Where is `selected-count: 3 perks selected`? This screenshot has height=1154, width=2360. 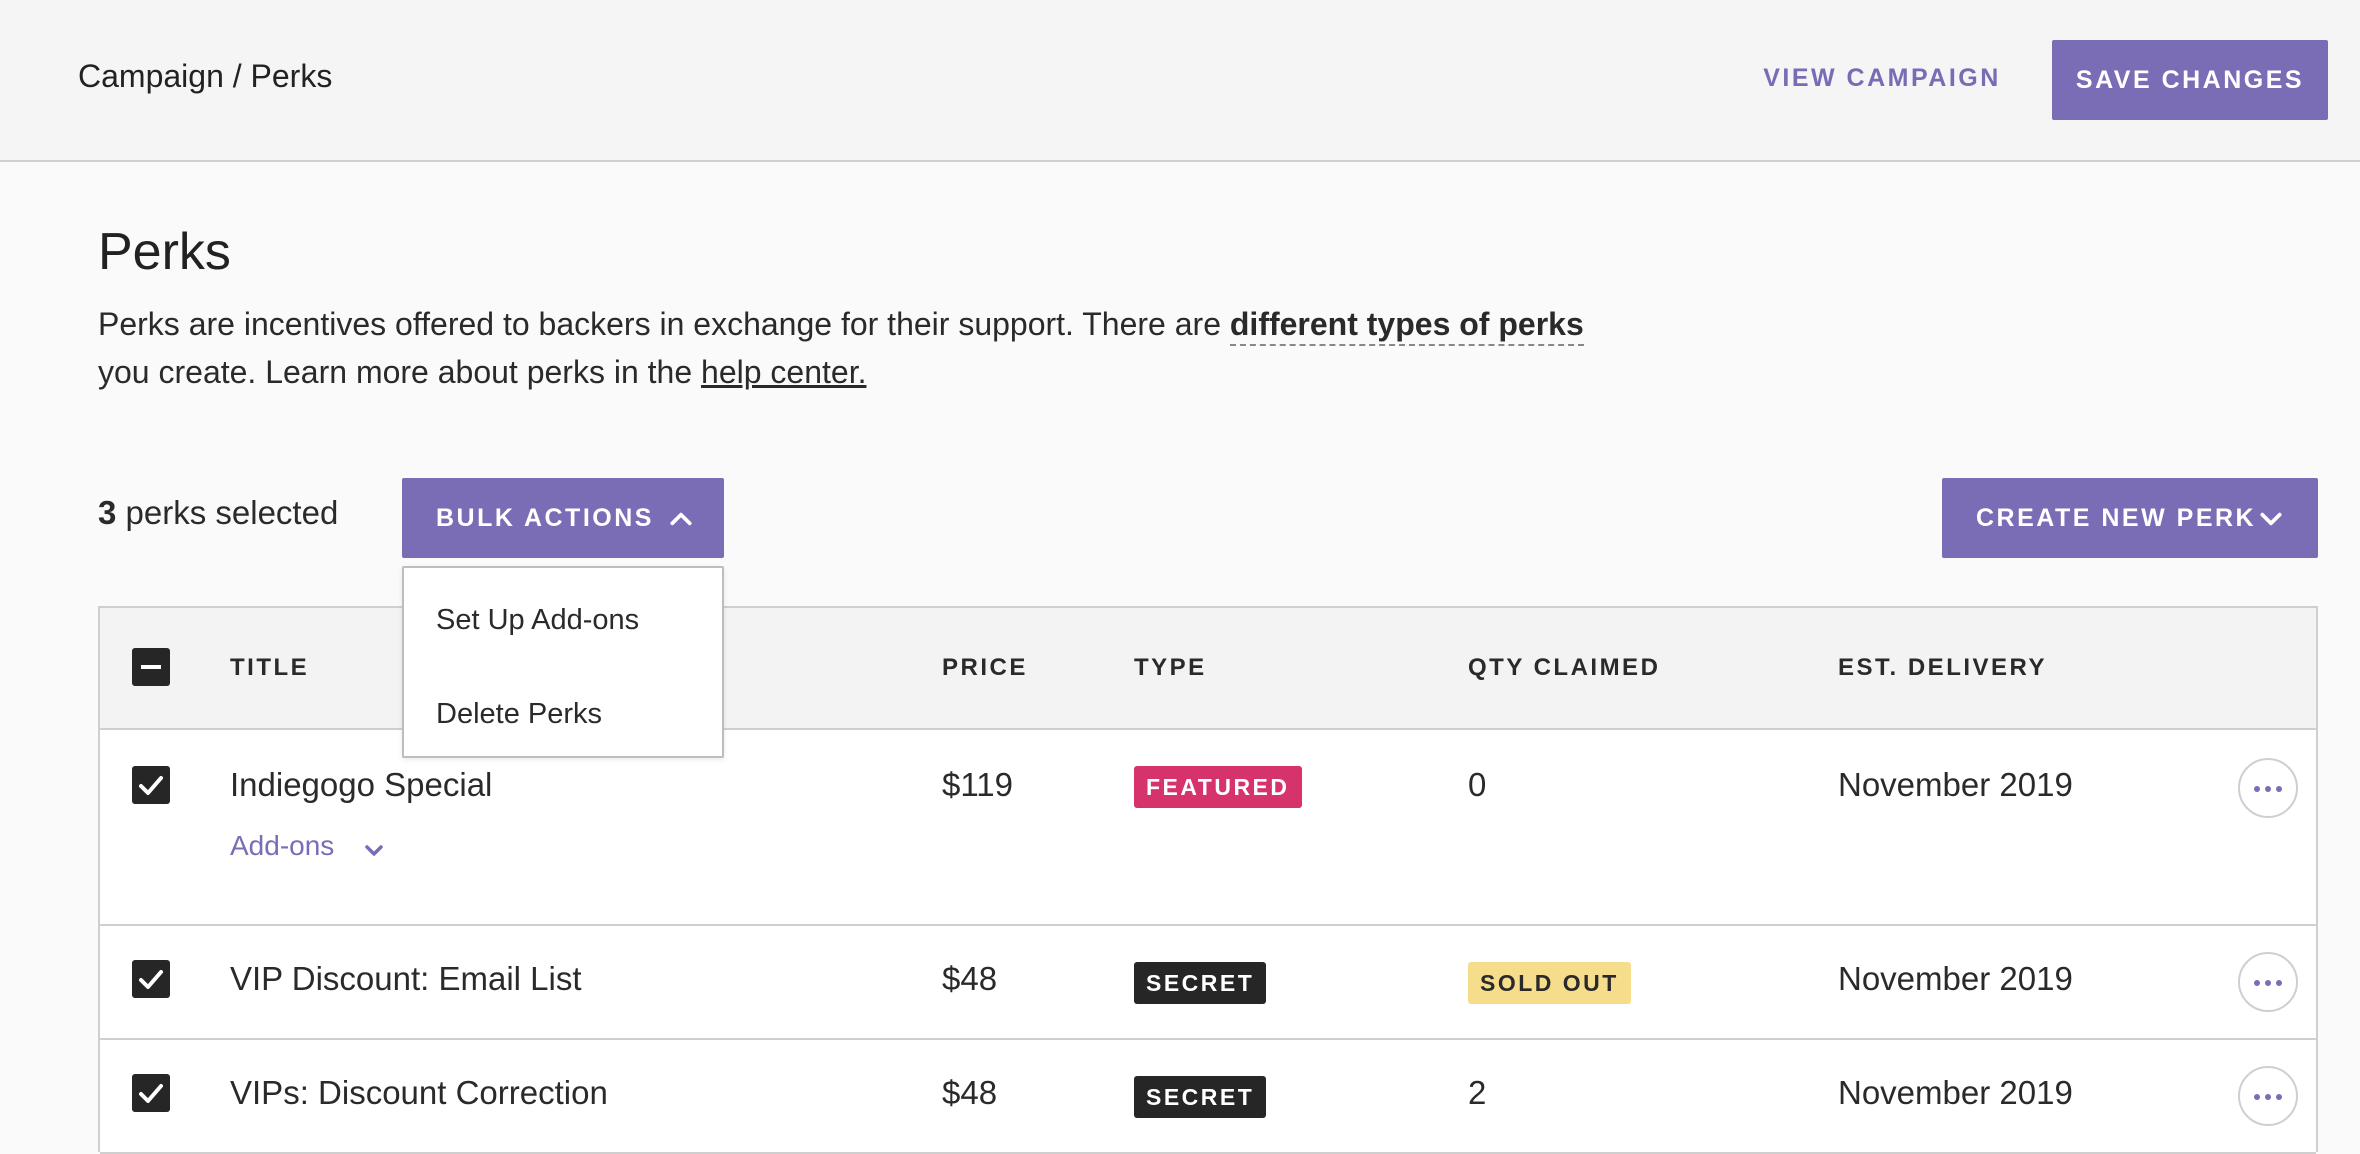
selected-count: 3 perks selected is located at coordinates (218, 513).